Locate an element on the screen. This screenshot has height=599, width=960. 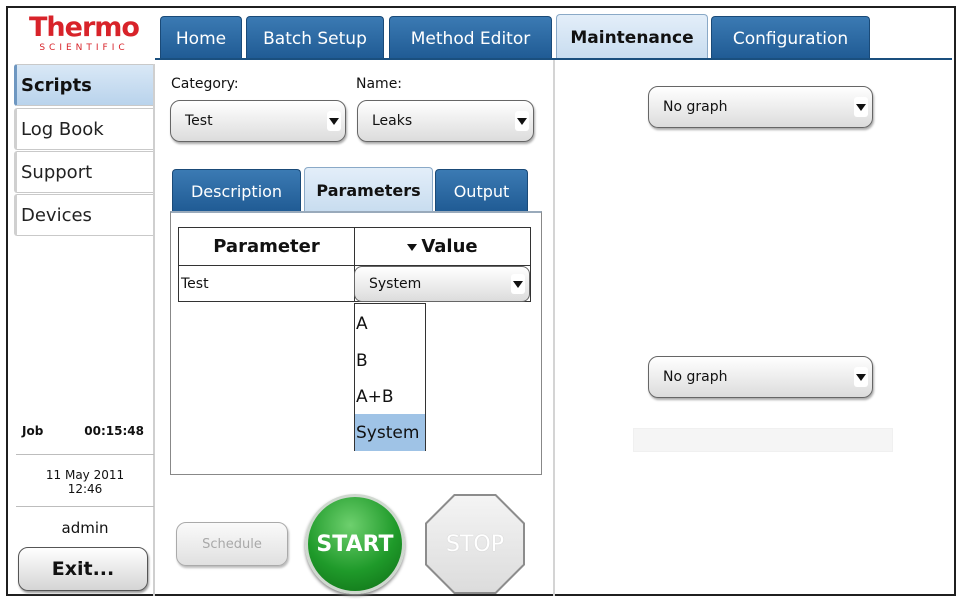
user-name: admin is located at coordinates (85, 528).